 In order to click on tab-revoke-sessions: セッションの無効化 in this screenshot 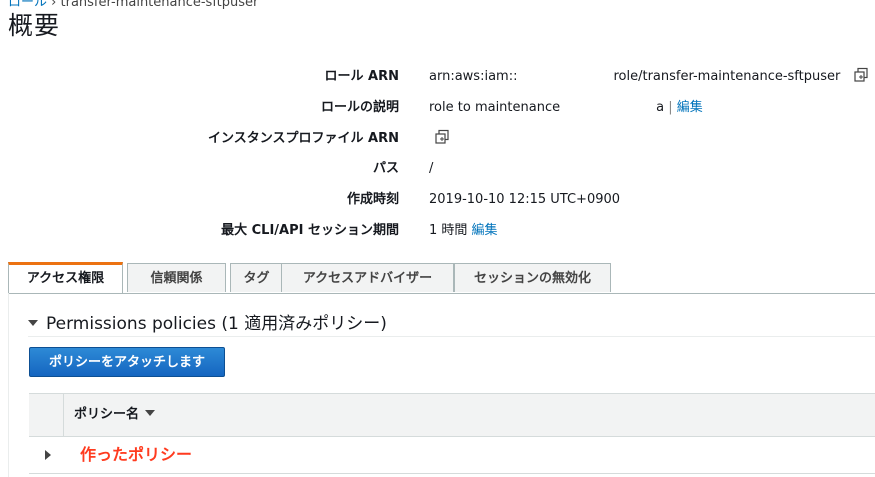, I will do `click(532, 277)`.